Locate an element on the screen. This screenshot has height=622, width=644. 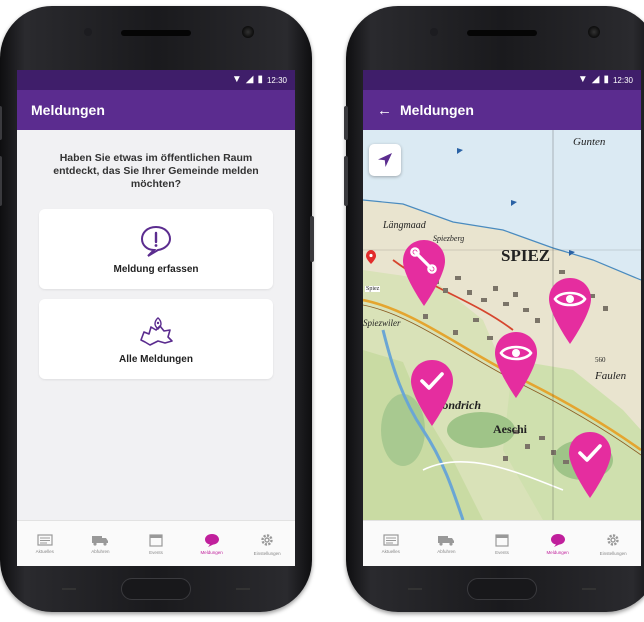
map-label: Faulen is located at coordinates (611, 376).